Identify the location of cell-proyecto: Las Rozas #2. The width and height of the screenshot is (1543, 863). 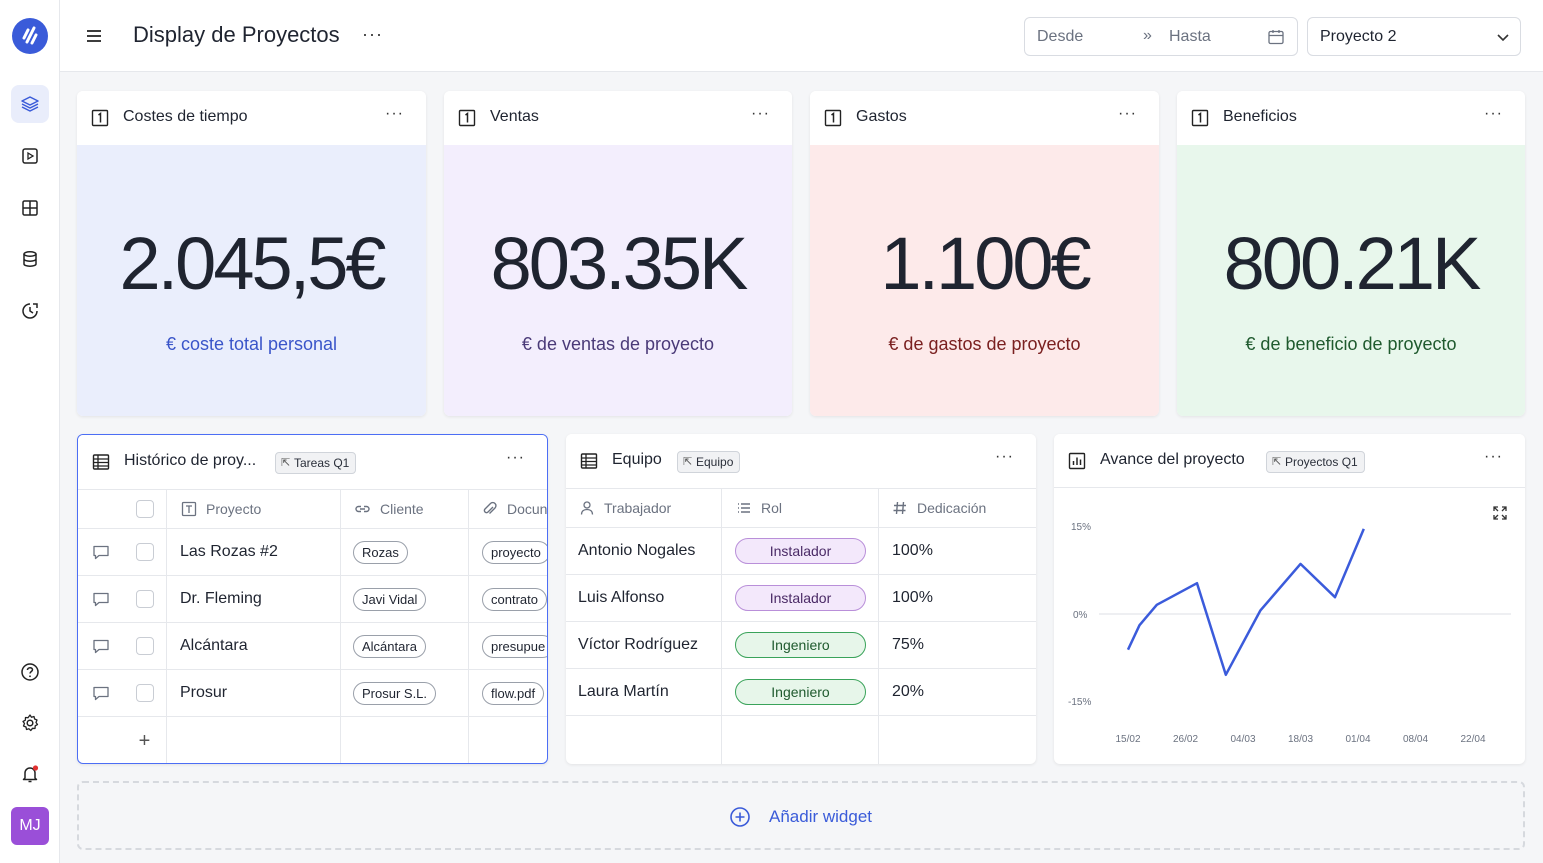
(254, 552).